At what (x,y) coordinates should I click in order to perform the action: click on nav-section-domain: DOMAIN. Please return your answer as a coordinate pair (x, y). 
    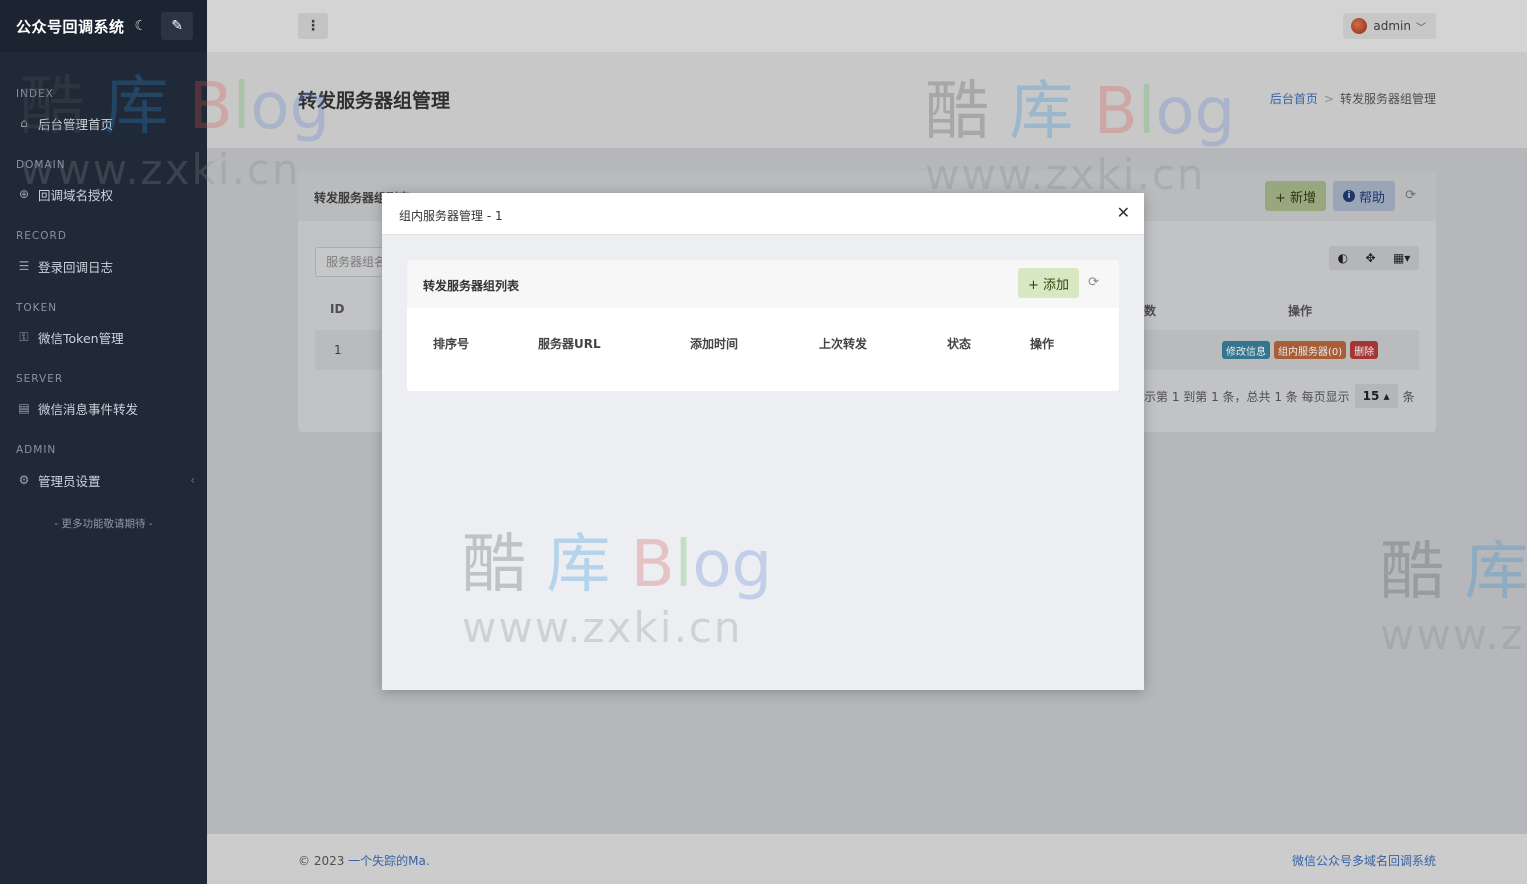
    Looking at the image, I should click on (41, 165).